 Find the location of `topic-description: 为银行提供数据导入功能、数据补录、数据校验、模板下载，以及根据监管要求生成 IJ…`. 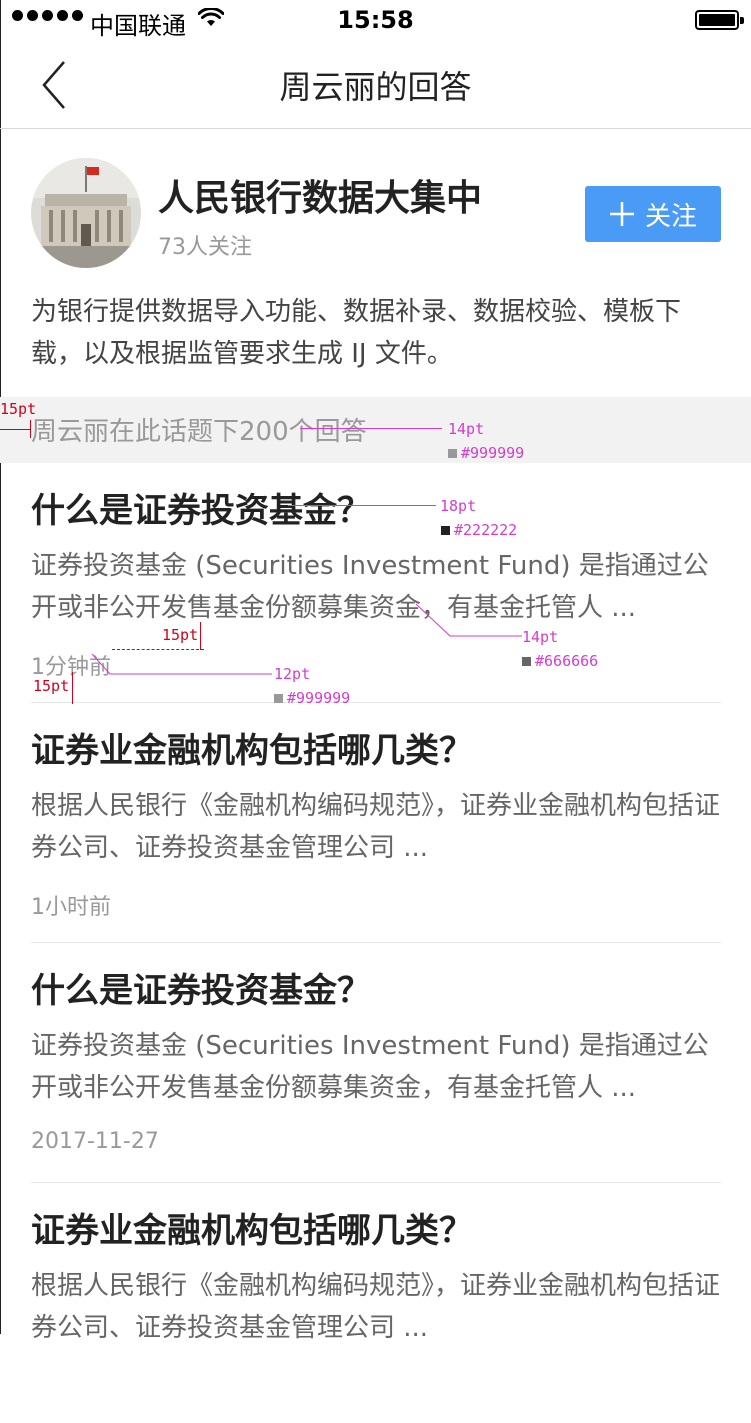

topic-description: 为银行提供数据导入功能、数据补录、数据校验、模板下载，以及根据监管要求生成 IJ… is located at coordinates (356, 333).